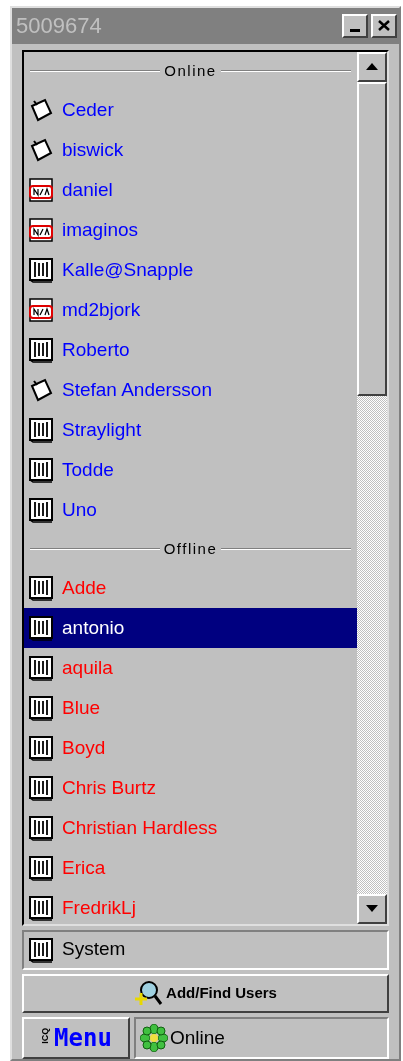 The image size is (403, 1061). Describe the element at coordinates (190, 189) in the screenshot. I see `contact-item: daniel` at that location.